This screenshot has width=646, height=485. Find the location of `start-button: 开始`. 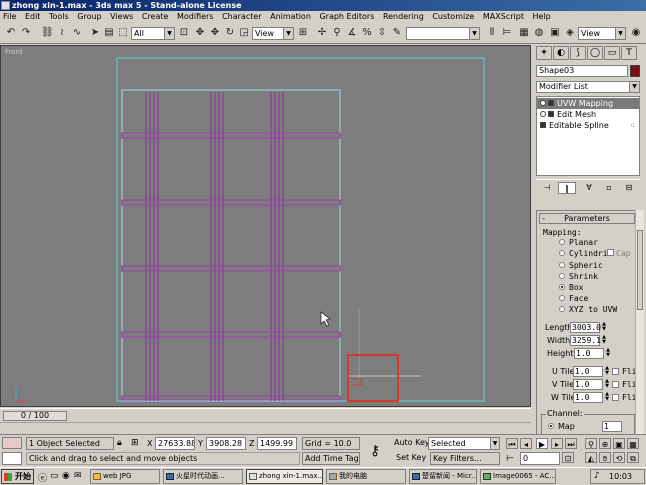

start-button: 开始 is located at coordinates (17, 476).